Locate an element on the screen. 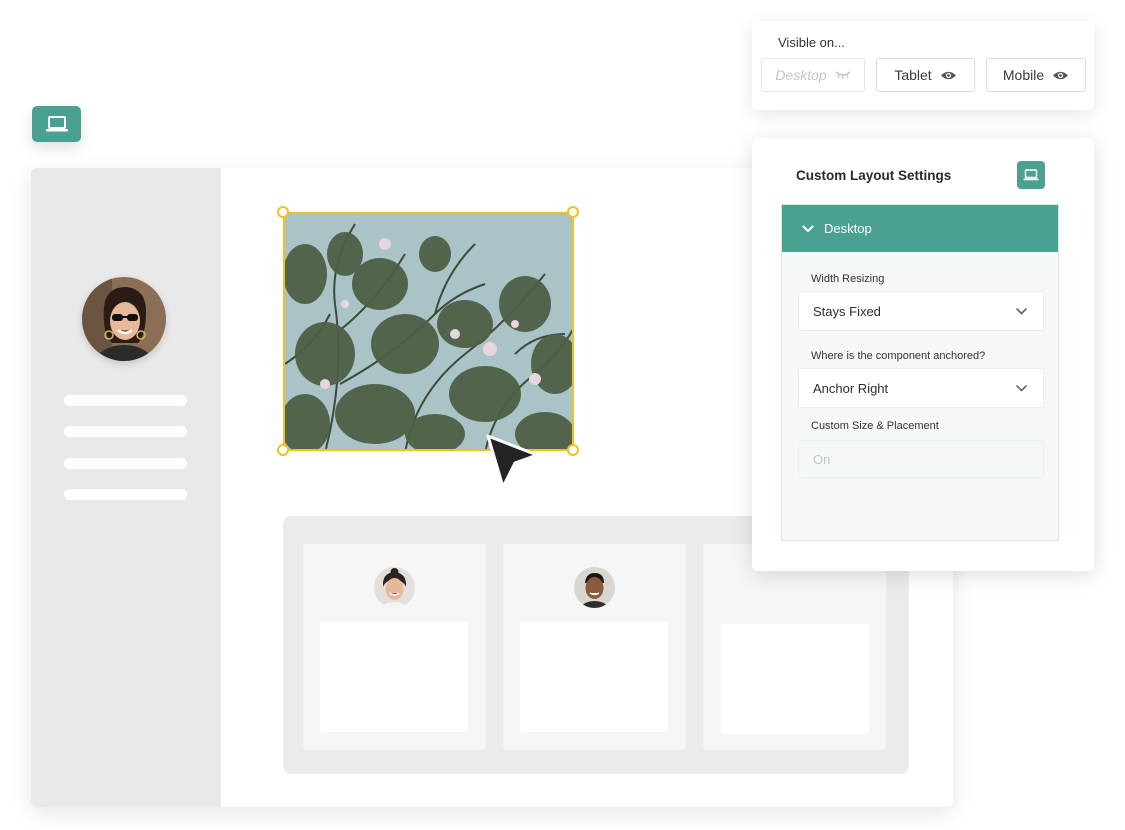 The width and height of the screenshot is (1125, 830). device-toggle-button is located at coordinates (1031, 175).